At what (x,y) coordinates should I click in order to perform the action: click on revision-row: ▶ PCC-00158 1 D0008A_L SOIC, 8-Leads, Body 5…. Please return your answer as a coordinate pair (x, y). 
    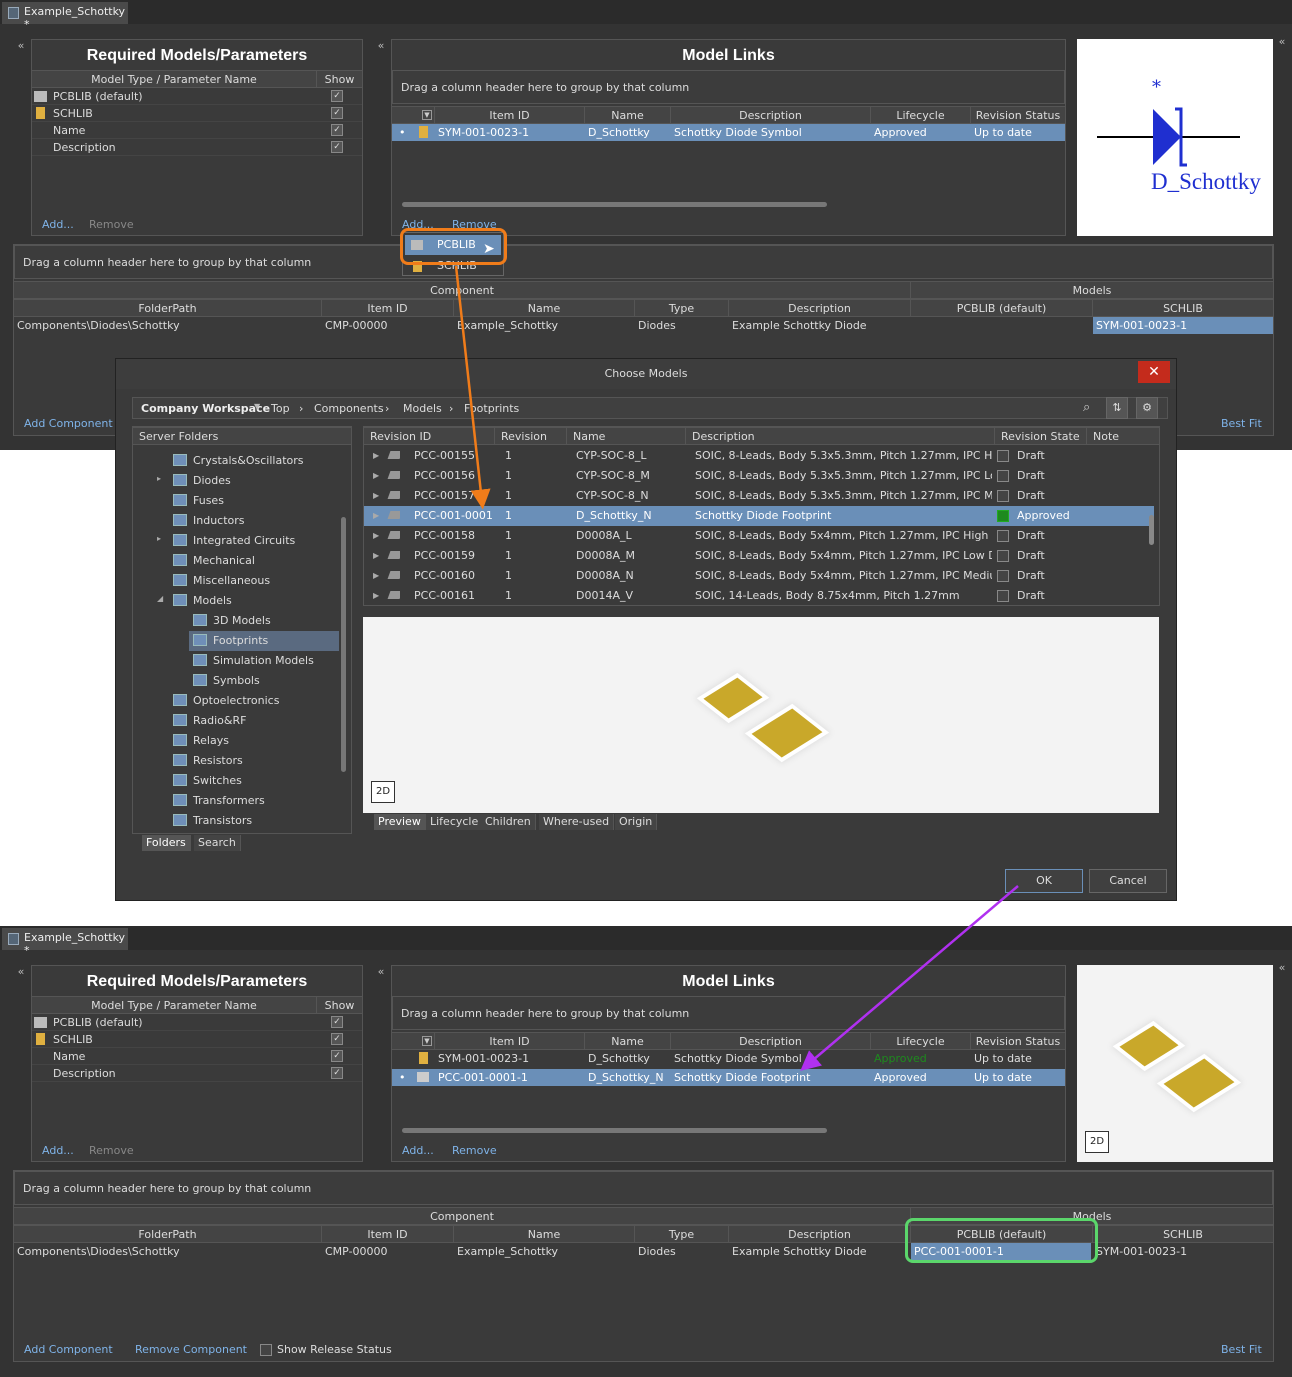
    Looking at the image, I should click on (759, 536).